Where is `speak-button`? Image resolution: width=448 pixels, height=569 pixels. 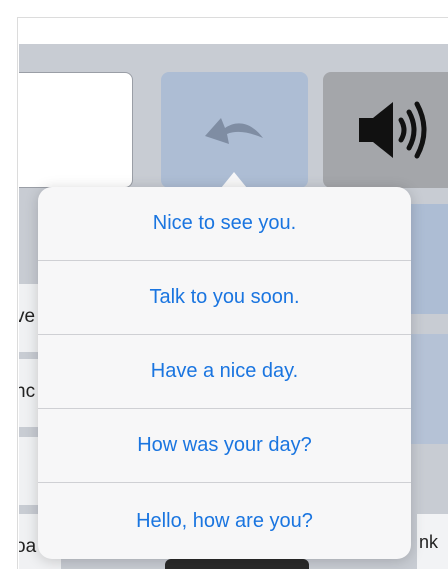
speak-button is located at coordinates (385, 130).